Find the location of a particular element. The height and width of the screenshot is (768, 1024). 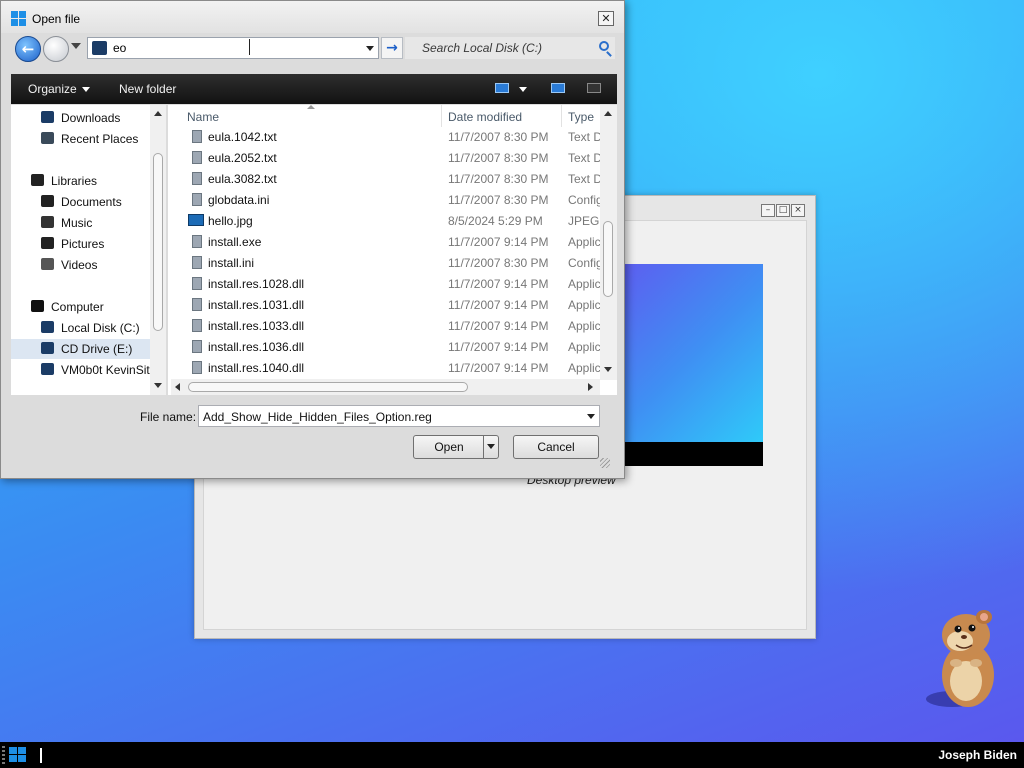

minimize-icon: – is located at coordinates (768, 210).